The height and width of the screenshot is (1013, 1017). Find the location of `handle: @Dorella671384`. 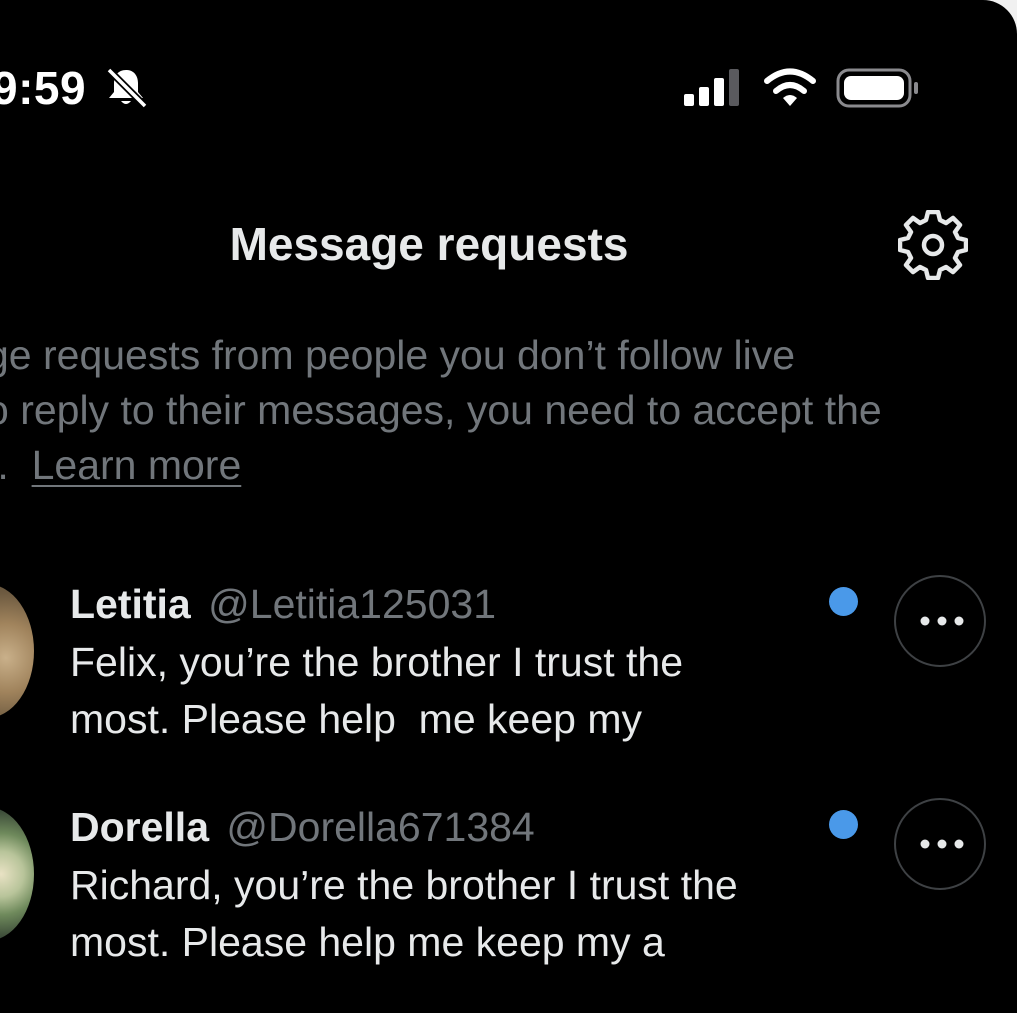

handle: @Dorella671384 is located at coordinates (380, 827).